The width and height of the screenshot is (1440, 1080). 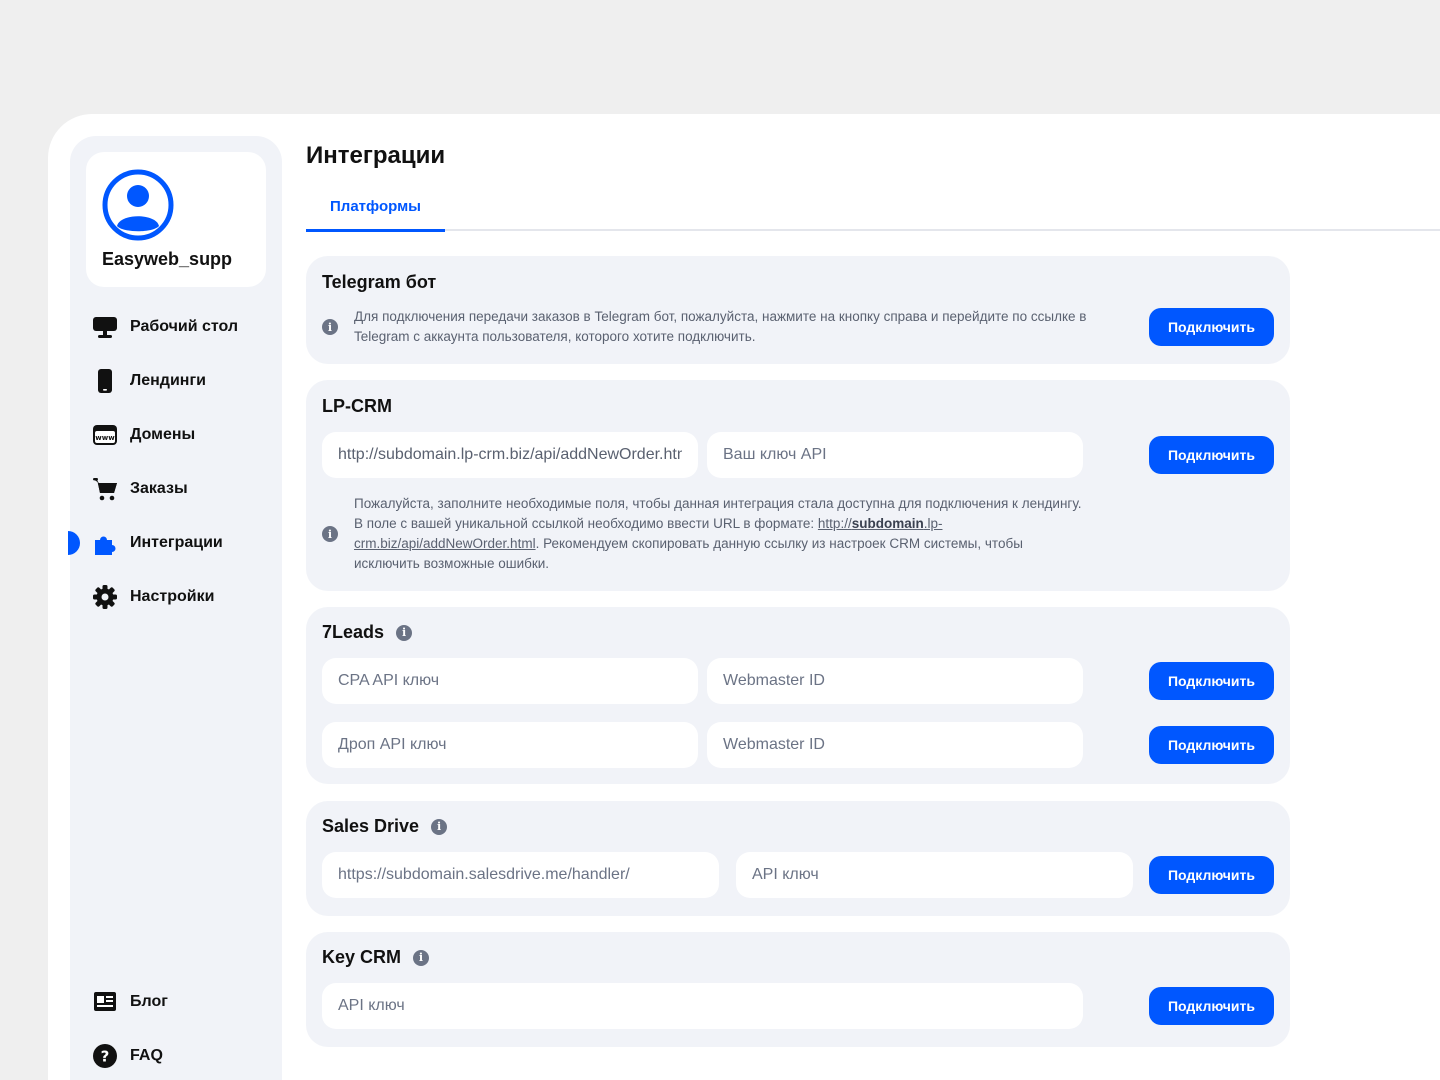 I want to click on cpa-api-key-field, so click(x=510, y=681).